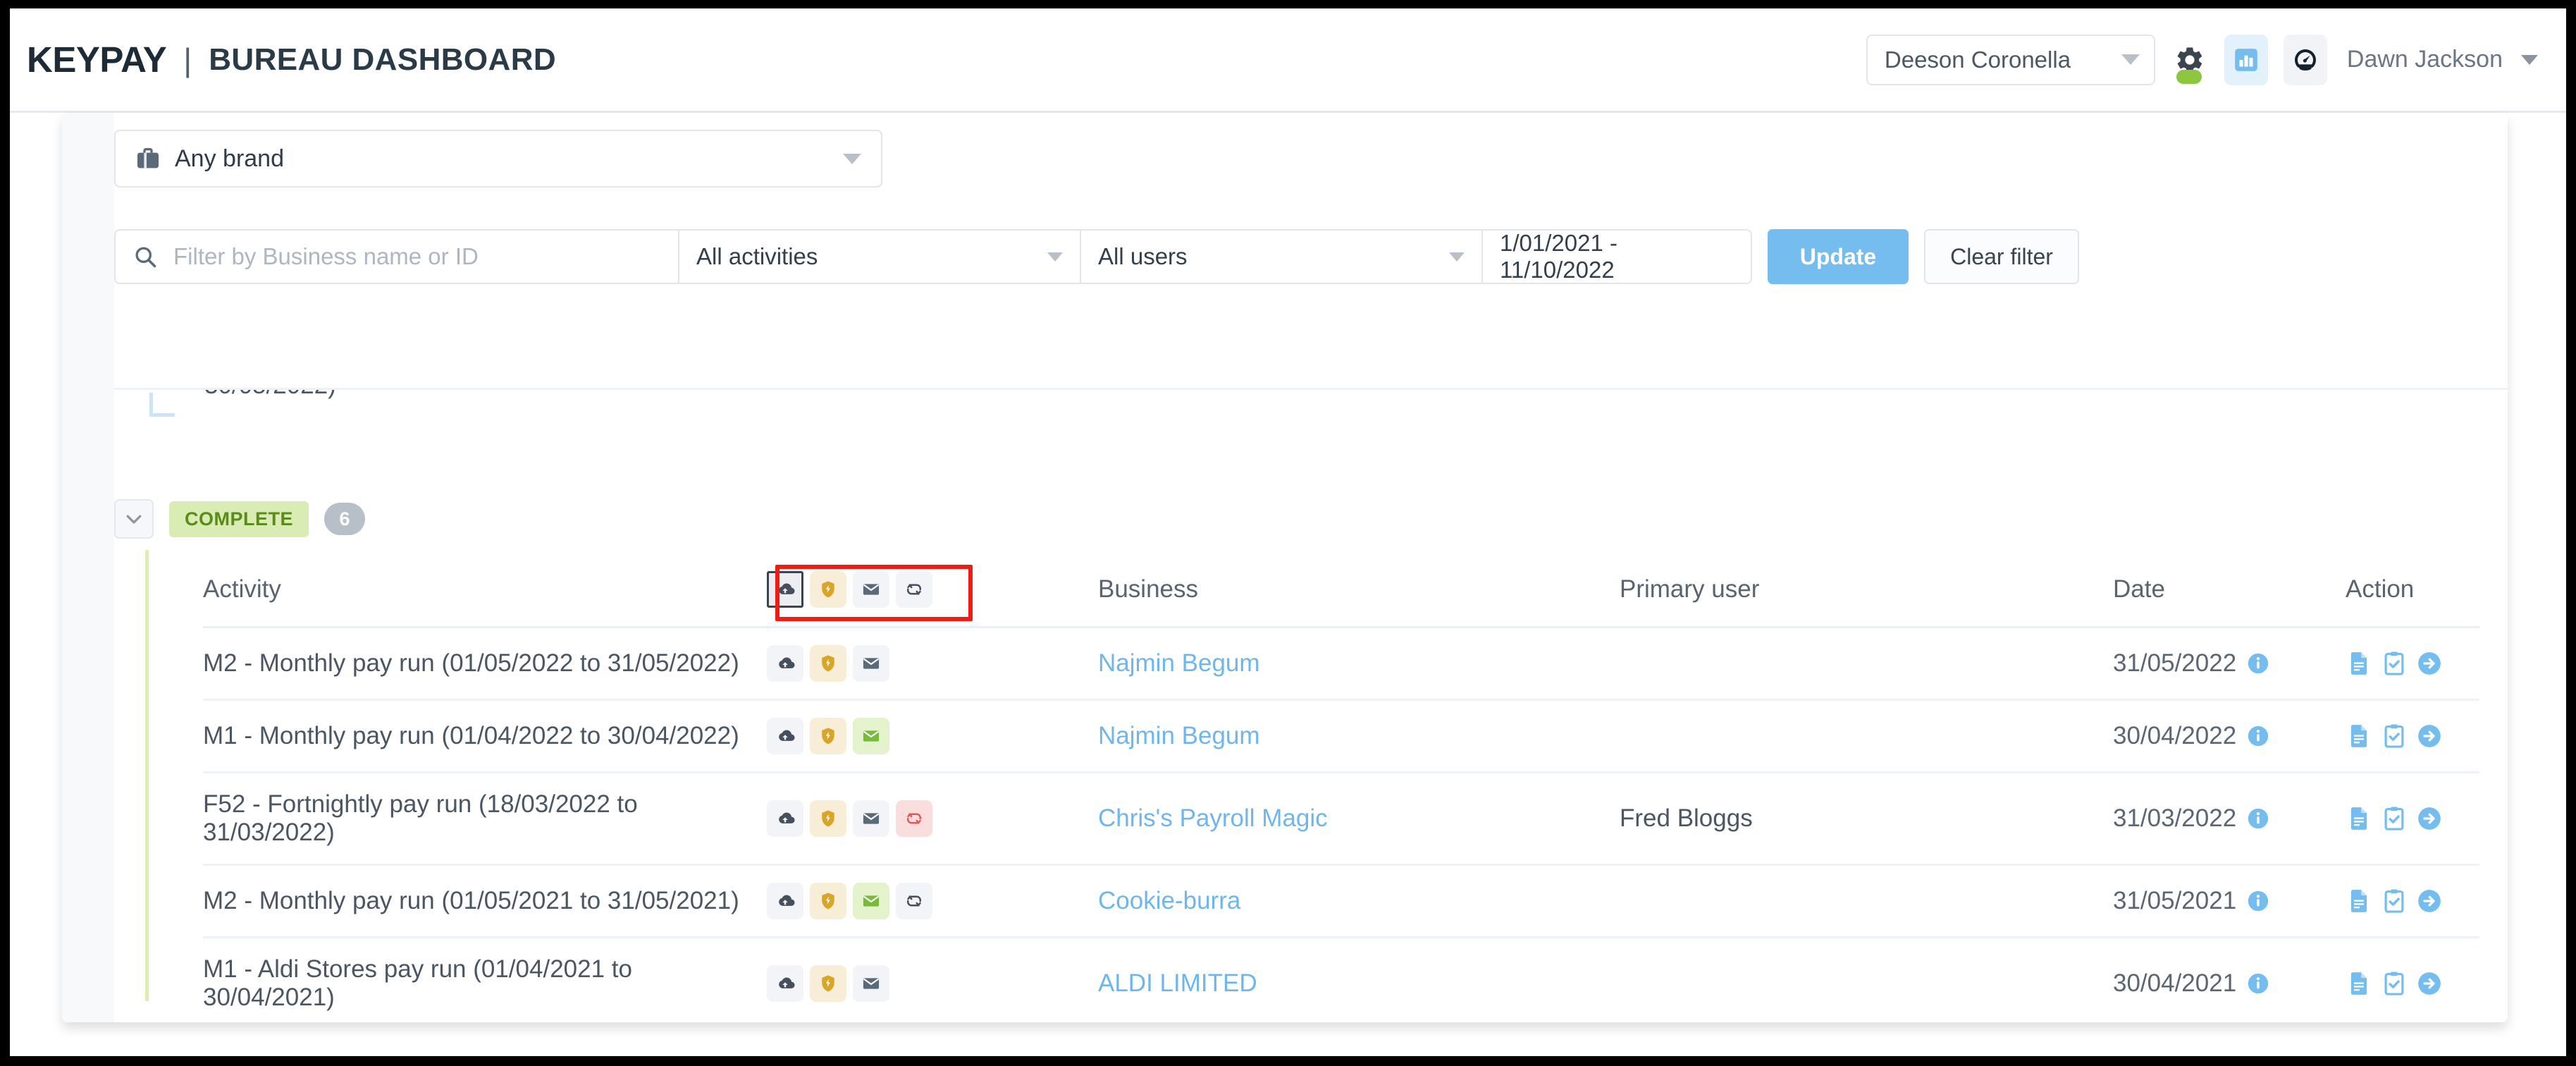 This screenshot has width=2576, height=1066. Describe the element at coordinates (1143, 256) in the screenshot. I see `users-select-value: All users` at that location.